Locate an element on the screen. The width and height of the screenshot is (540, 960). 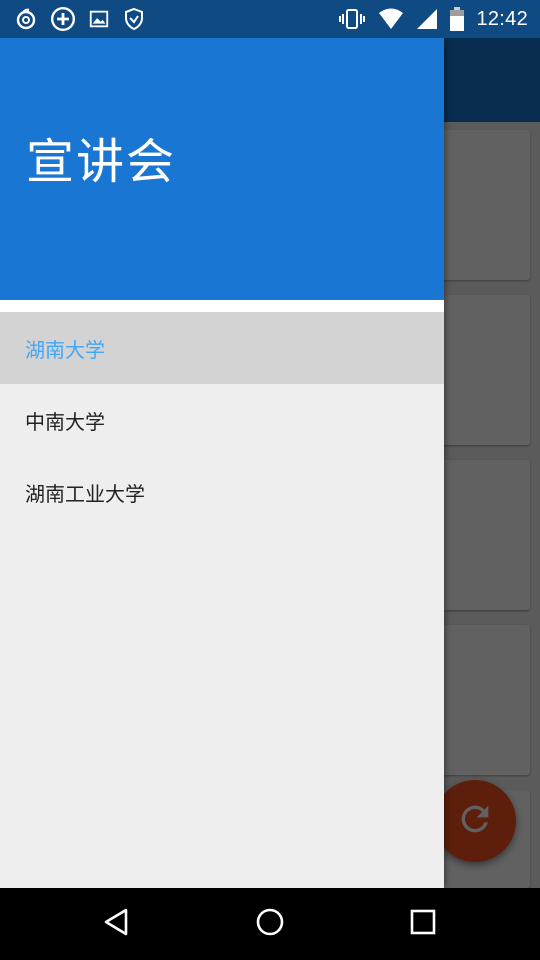
recents-icon is located at coordinates (423, 924).